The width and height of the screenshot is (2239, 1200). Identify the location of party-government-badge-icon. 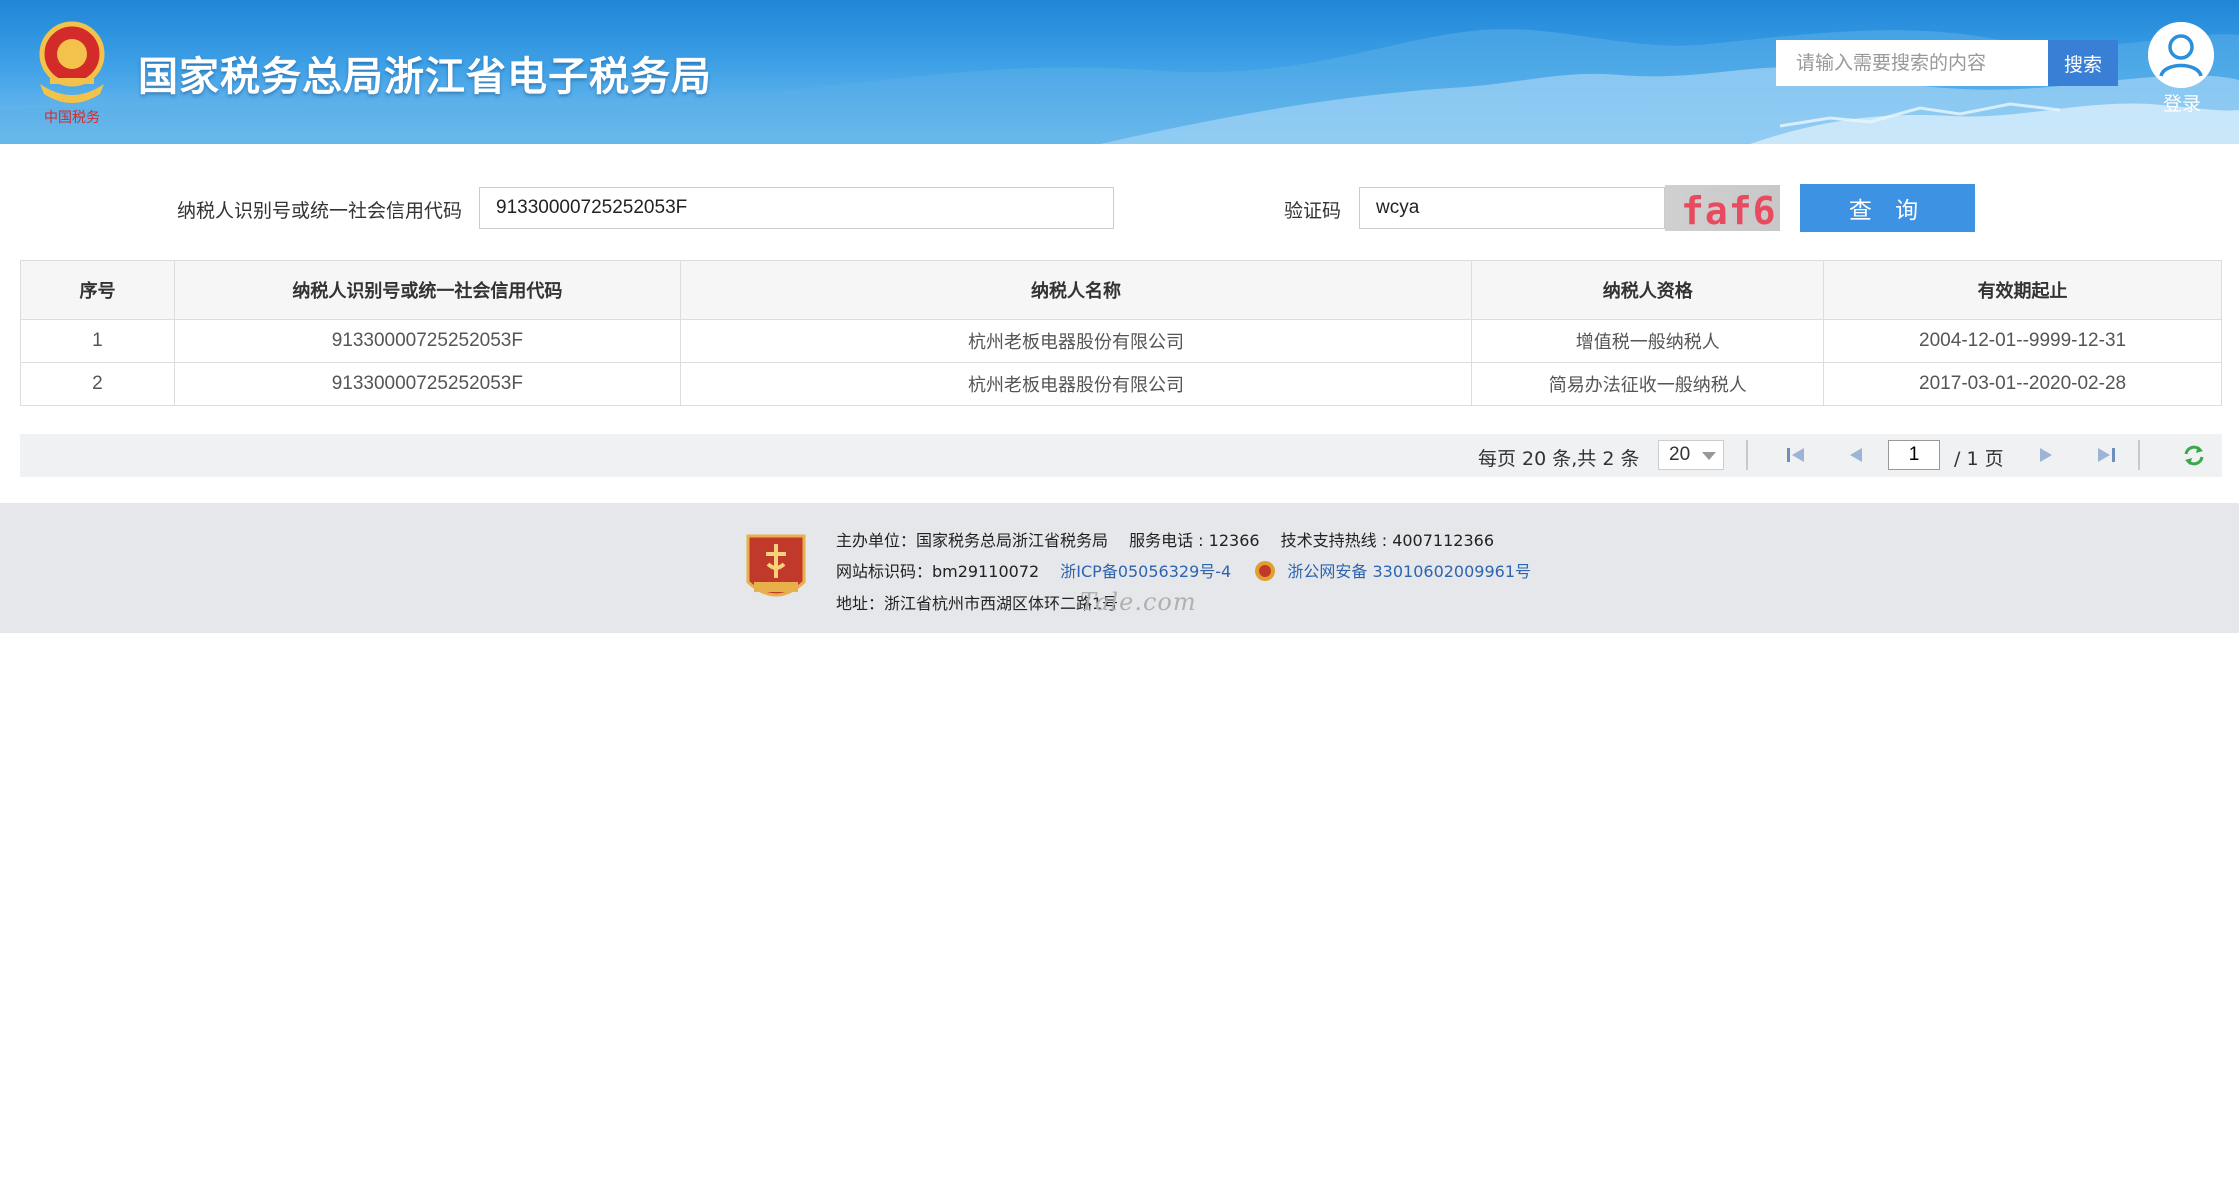
(776, 565).